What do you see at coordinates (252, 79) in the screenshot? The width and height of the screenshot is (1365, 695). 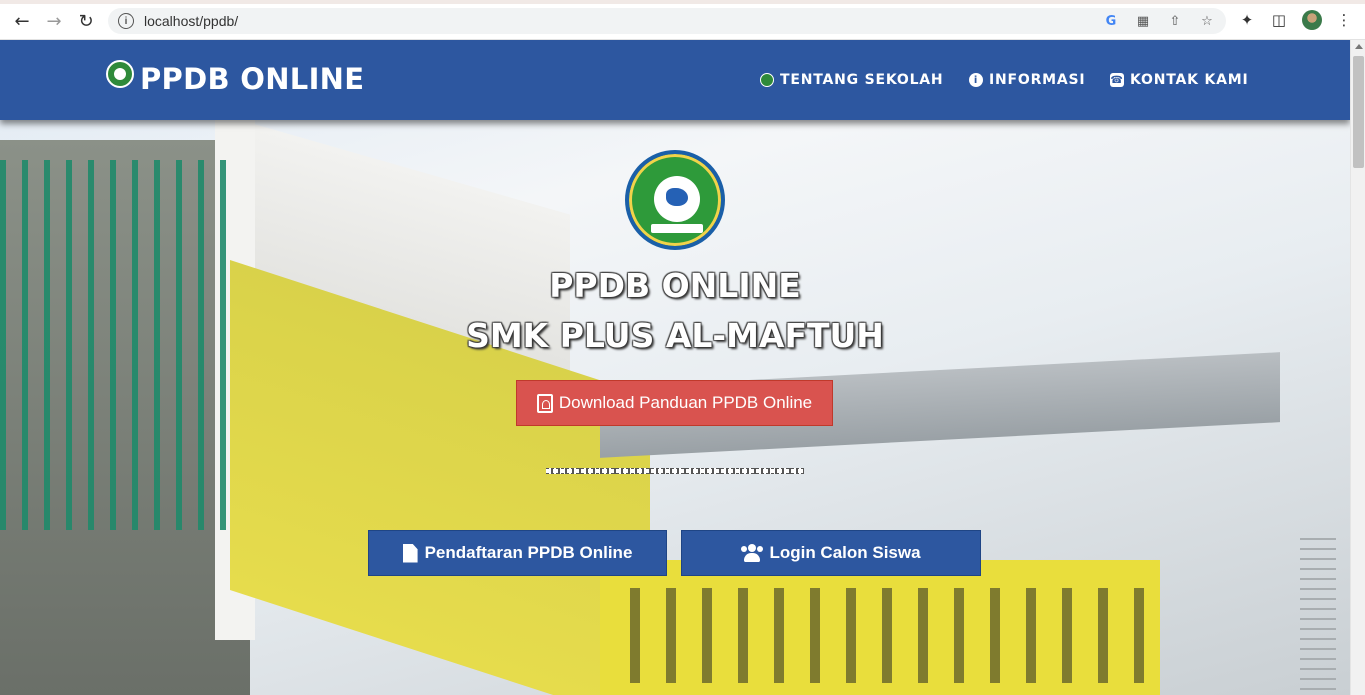 I see `brand-title: PPDB ONLINE` at bounding box center [252, 79].